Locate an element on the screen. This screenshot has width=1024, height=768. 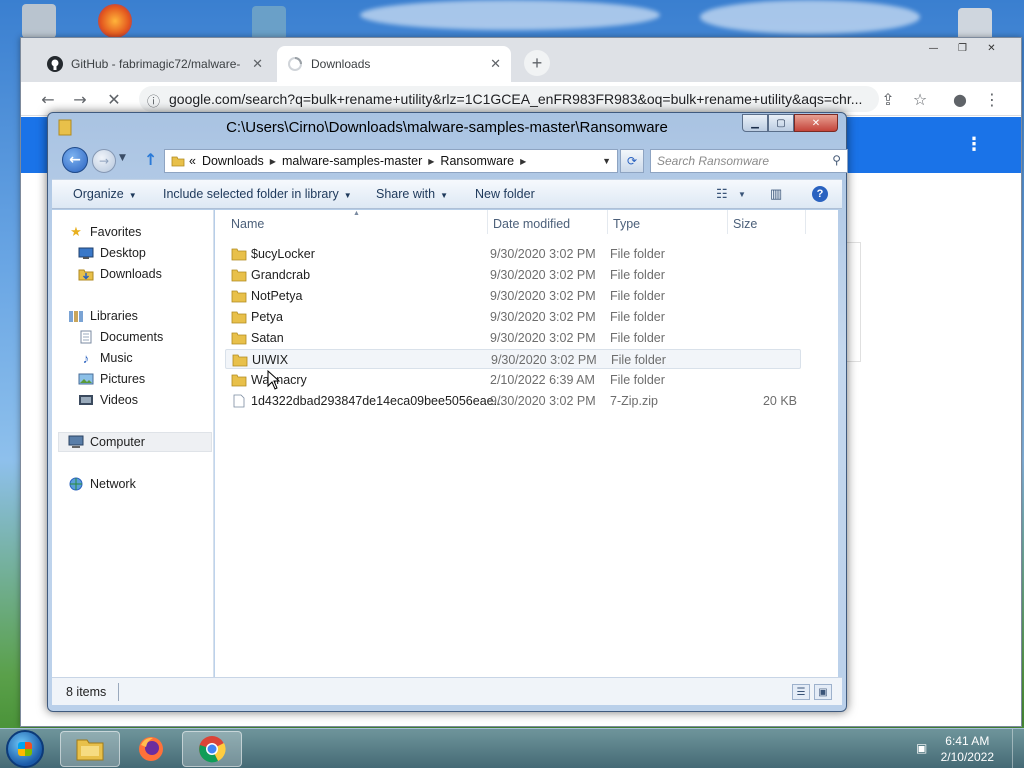
chrome-menu-icon: ⋮ is located at coordinates (992, 99).